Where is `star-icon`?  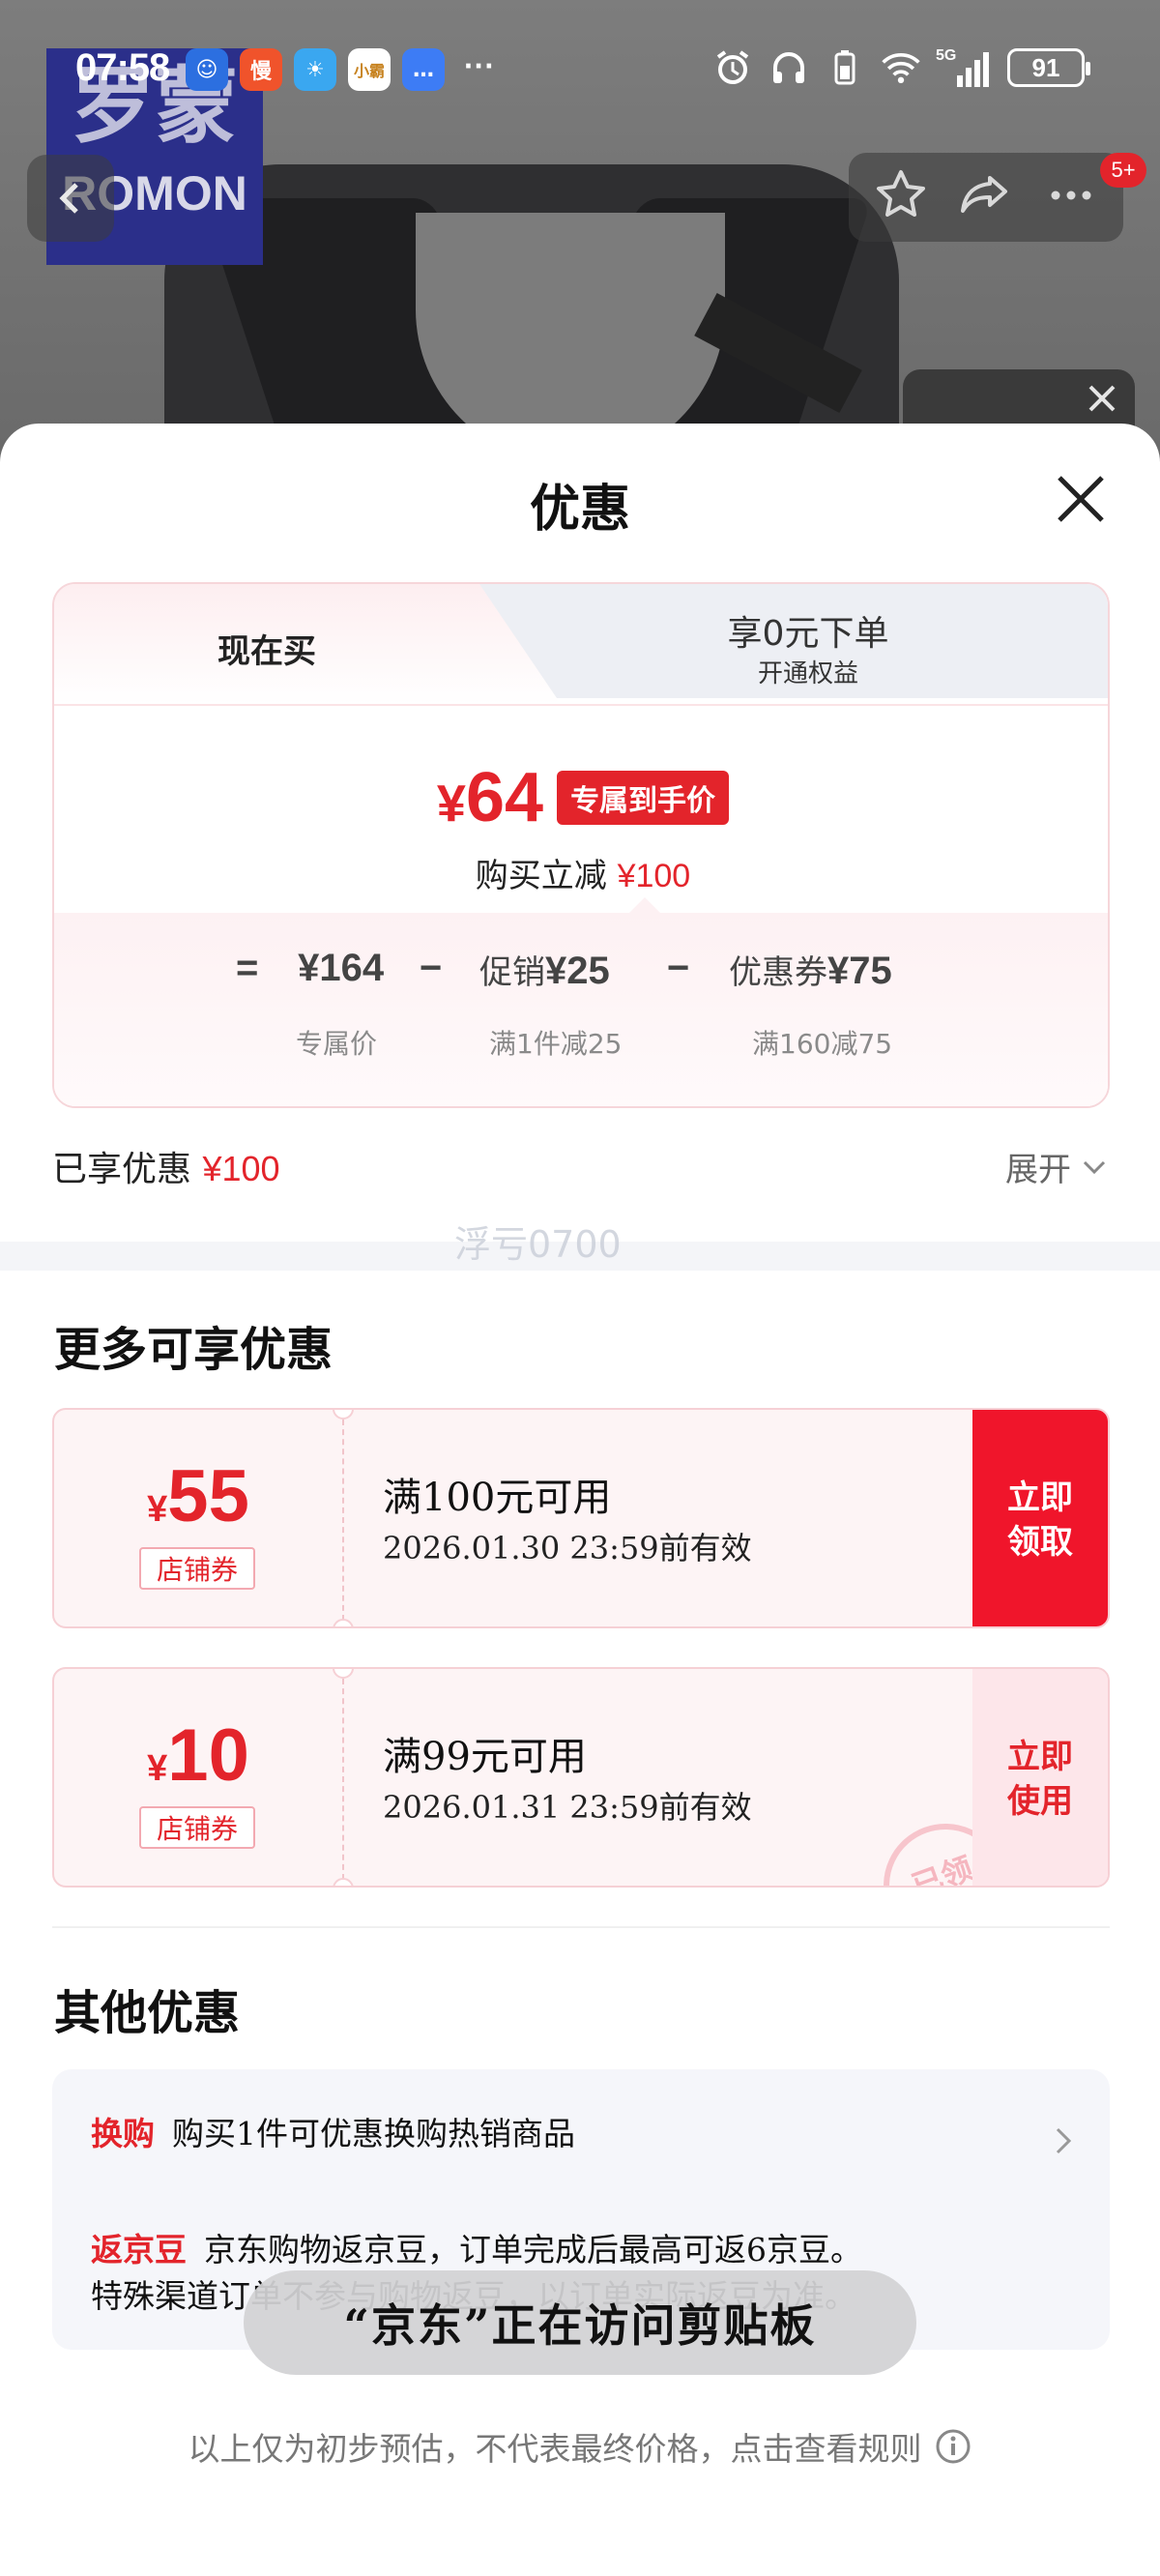
star-icon is located at coordinates (901, 193).